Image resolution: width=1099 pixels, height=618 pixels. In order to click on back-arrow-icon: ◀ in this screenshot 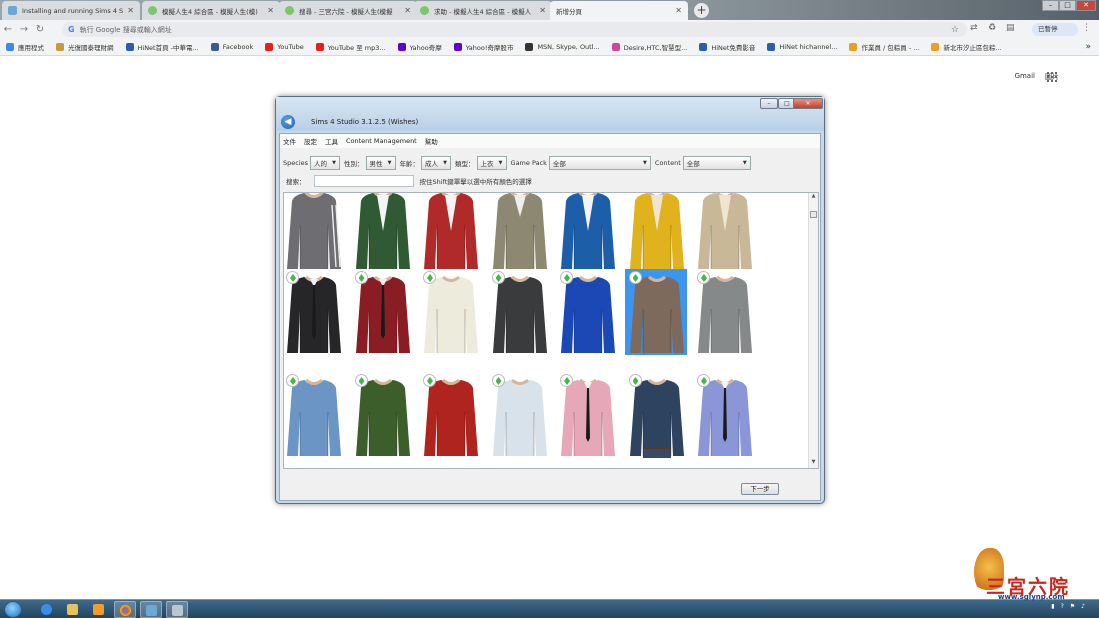, I will do `click(288, 122)`.